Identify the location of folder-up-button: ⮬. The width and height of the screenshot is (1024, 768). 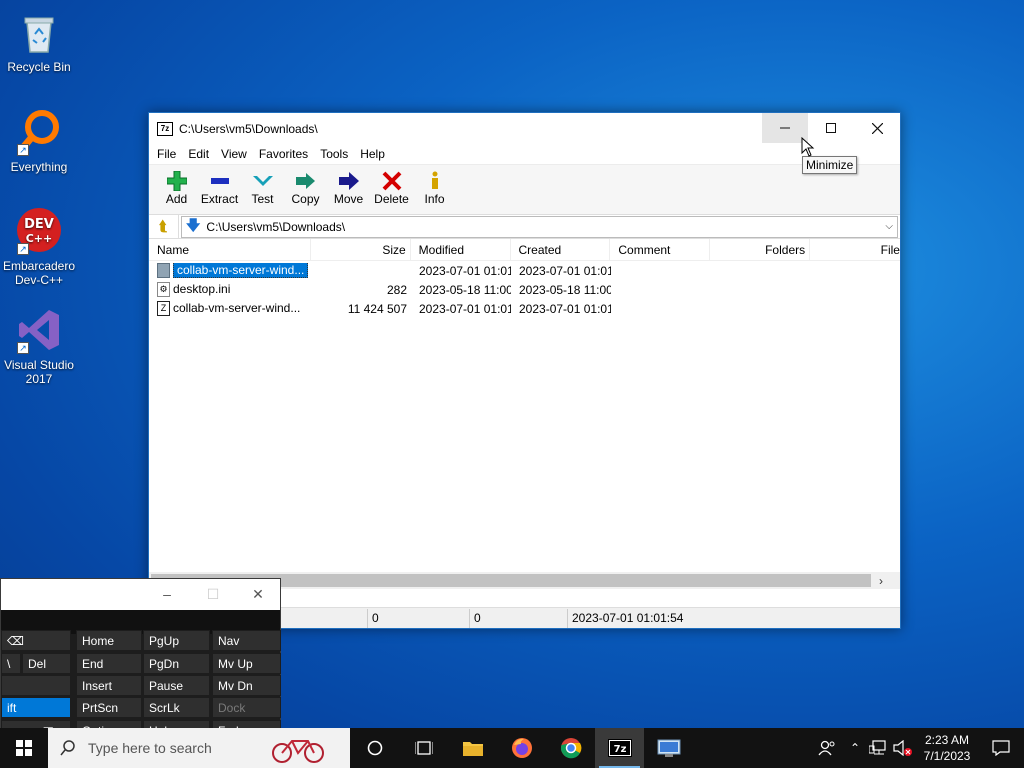
(164, 226).